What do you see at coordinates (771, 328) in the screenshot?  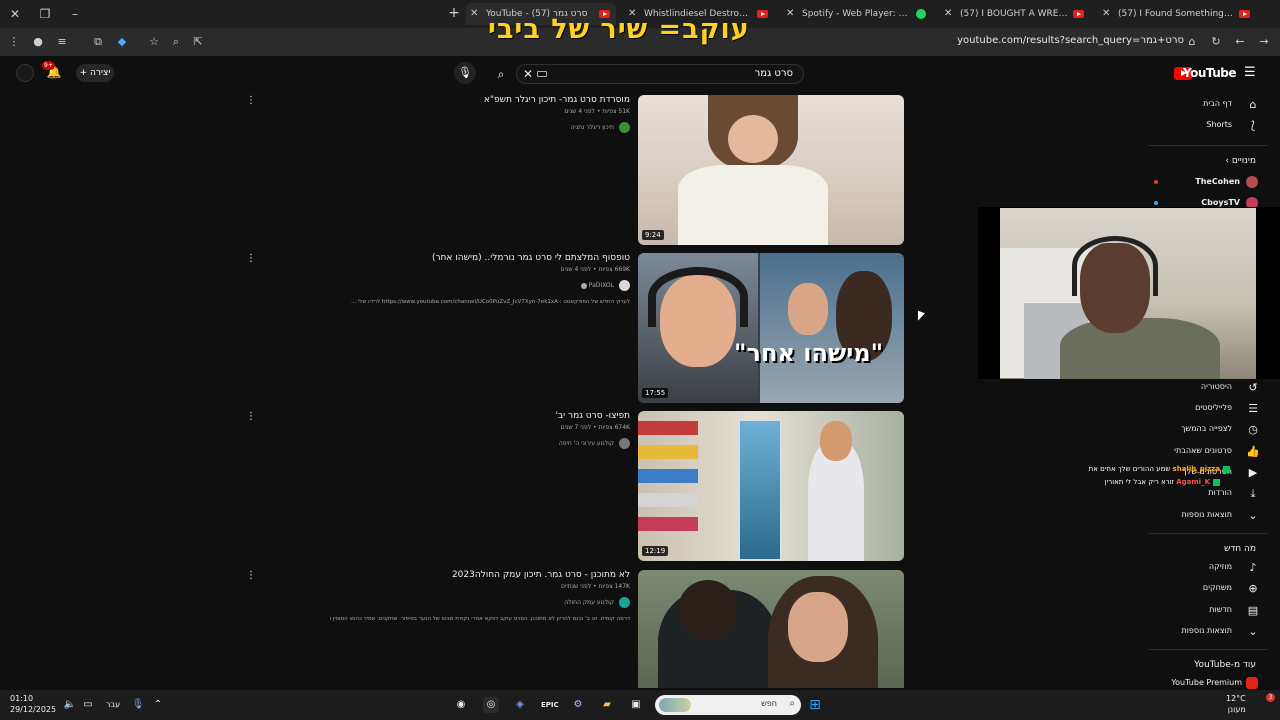 I see `video-thumbnail: "מישהו אחר" 17:55` at bounding box center [771, 328].